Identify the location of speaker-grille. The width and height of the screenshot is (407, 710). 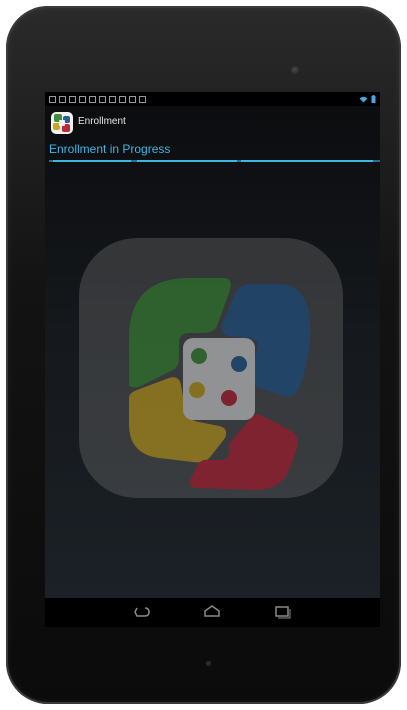
(208, 663).